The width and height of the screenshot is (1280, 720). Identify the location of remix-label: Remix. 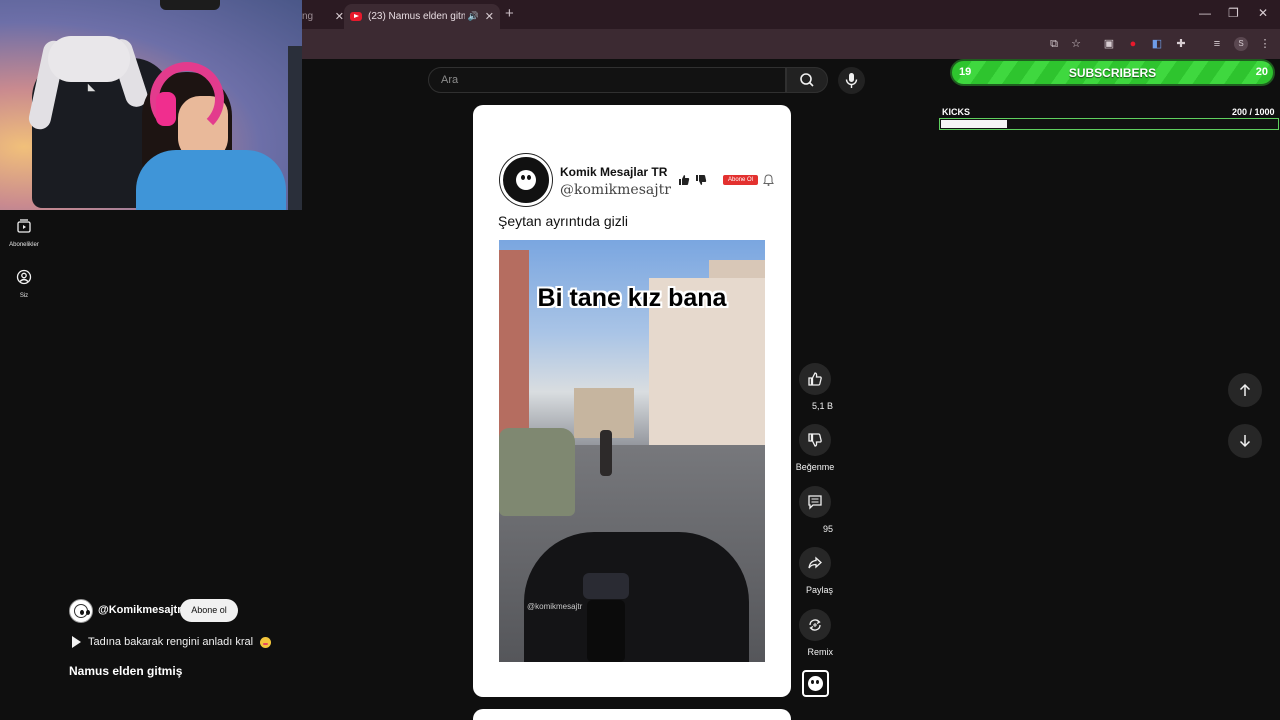
(820, 652).